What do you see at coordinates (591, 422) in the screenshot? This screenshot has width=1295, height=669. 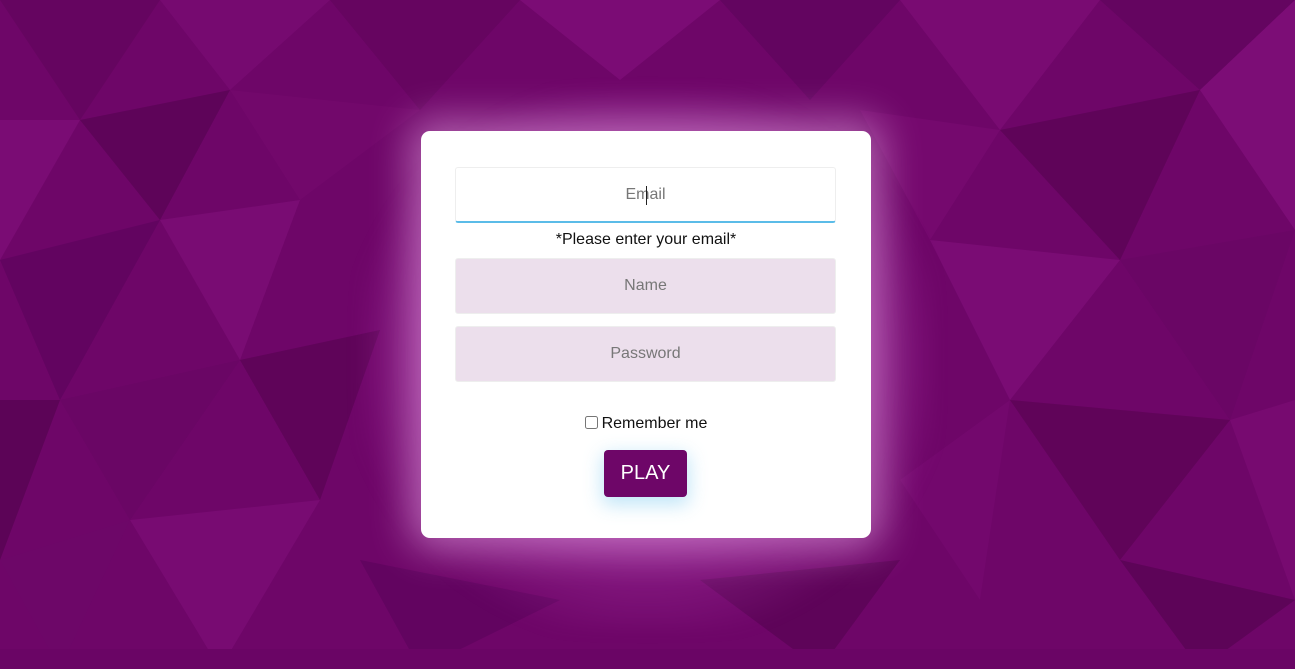 I see `remember-me-checkbox` at bounding box center [591, 422].